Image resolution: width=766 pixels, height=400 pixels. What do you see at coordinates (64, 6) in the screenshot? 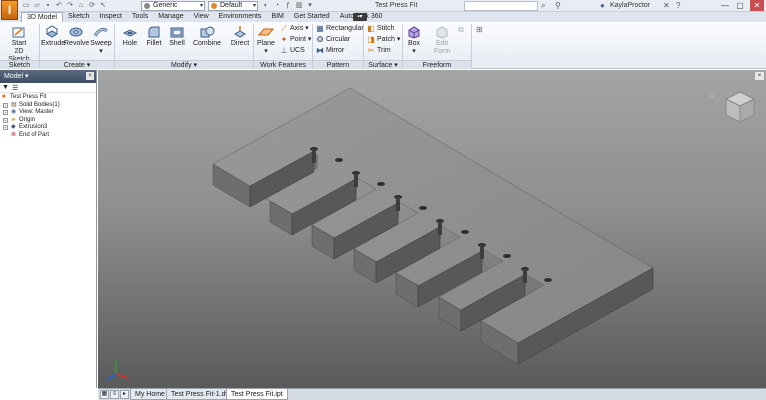
I see `quick-access-toolbar: ▭ ▱ ▪ ↶ ↷ ⌂ ⟳ ↖` at bounding box center [64, 6].